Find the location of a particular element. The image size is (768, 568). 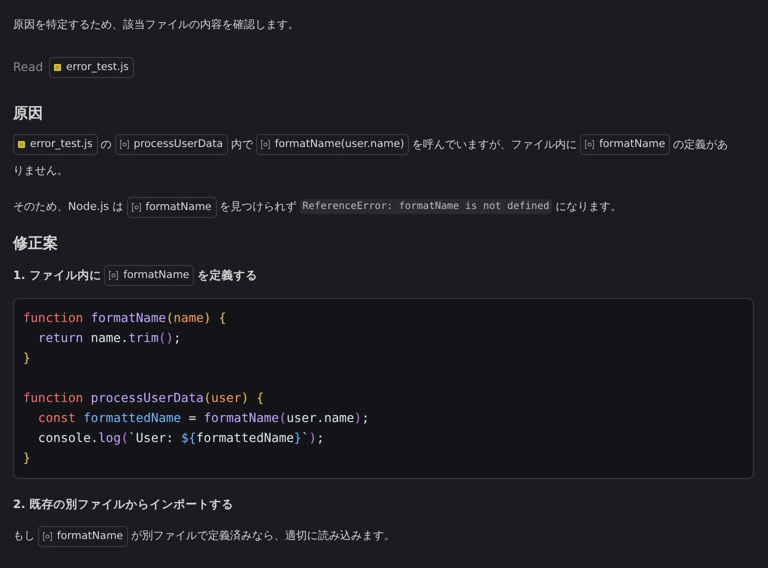

text: の is located at coordinates (106, 144).